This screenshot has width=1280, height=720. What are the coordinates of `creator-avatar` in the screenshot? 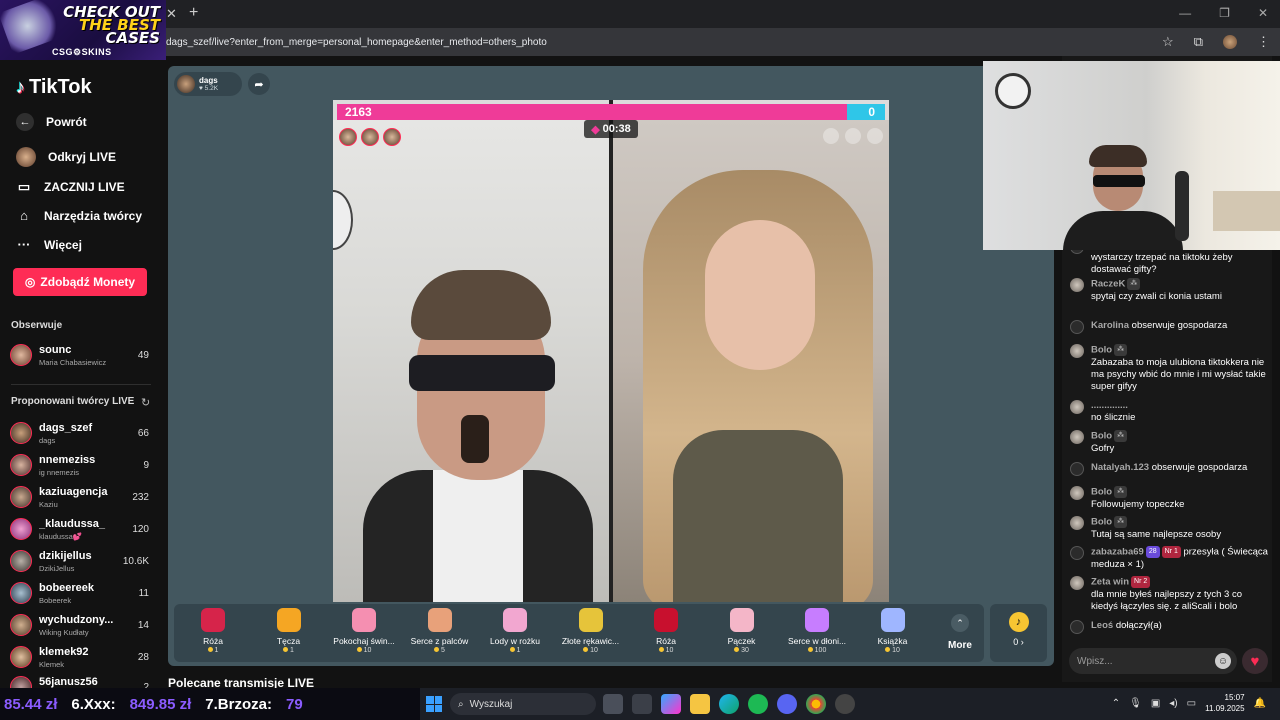 It's located at (21, 625).